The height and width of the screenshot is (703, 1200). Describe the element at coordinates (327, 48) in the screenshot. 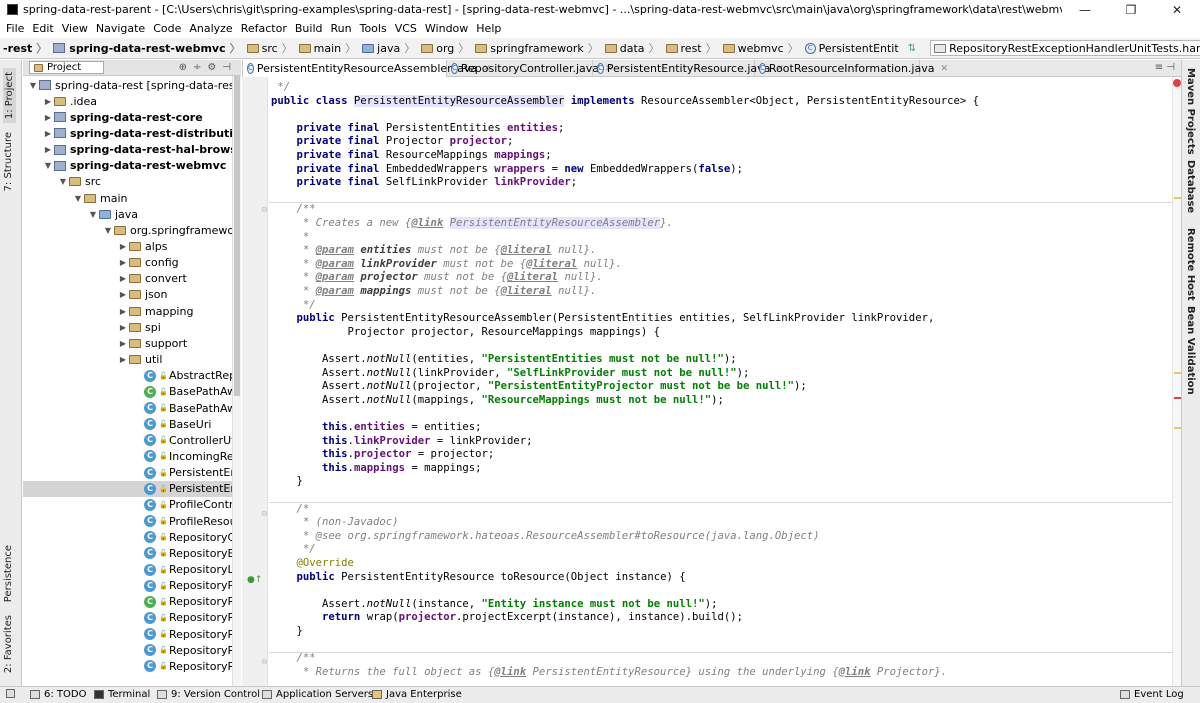

I see `breadcrumb-main: main 〉` at that location.